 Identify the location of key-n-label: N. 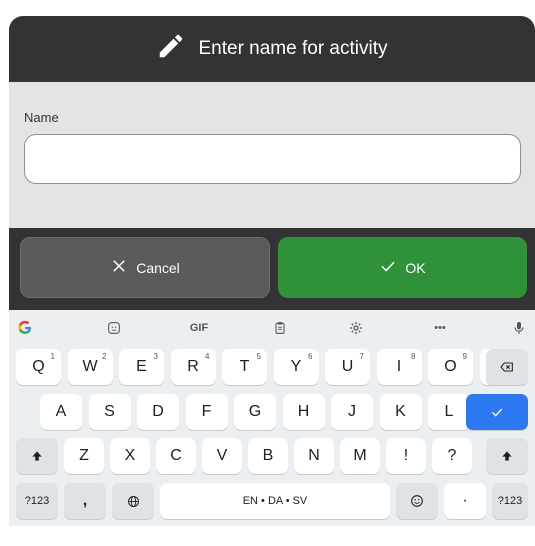
(314, 455).